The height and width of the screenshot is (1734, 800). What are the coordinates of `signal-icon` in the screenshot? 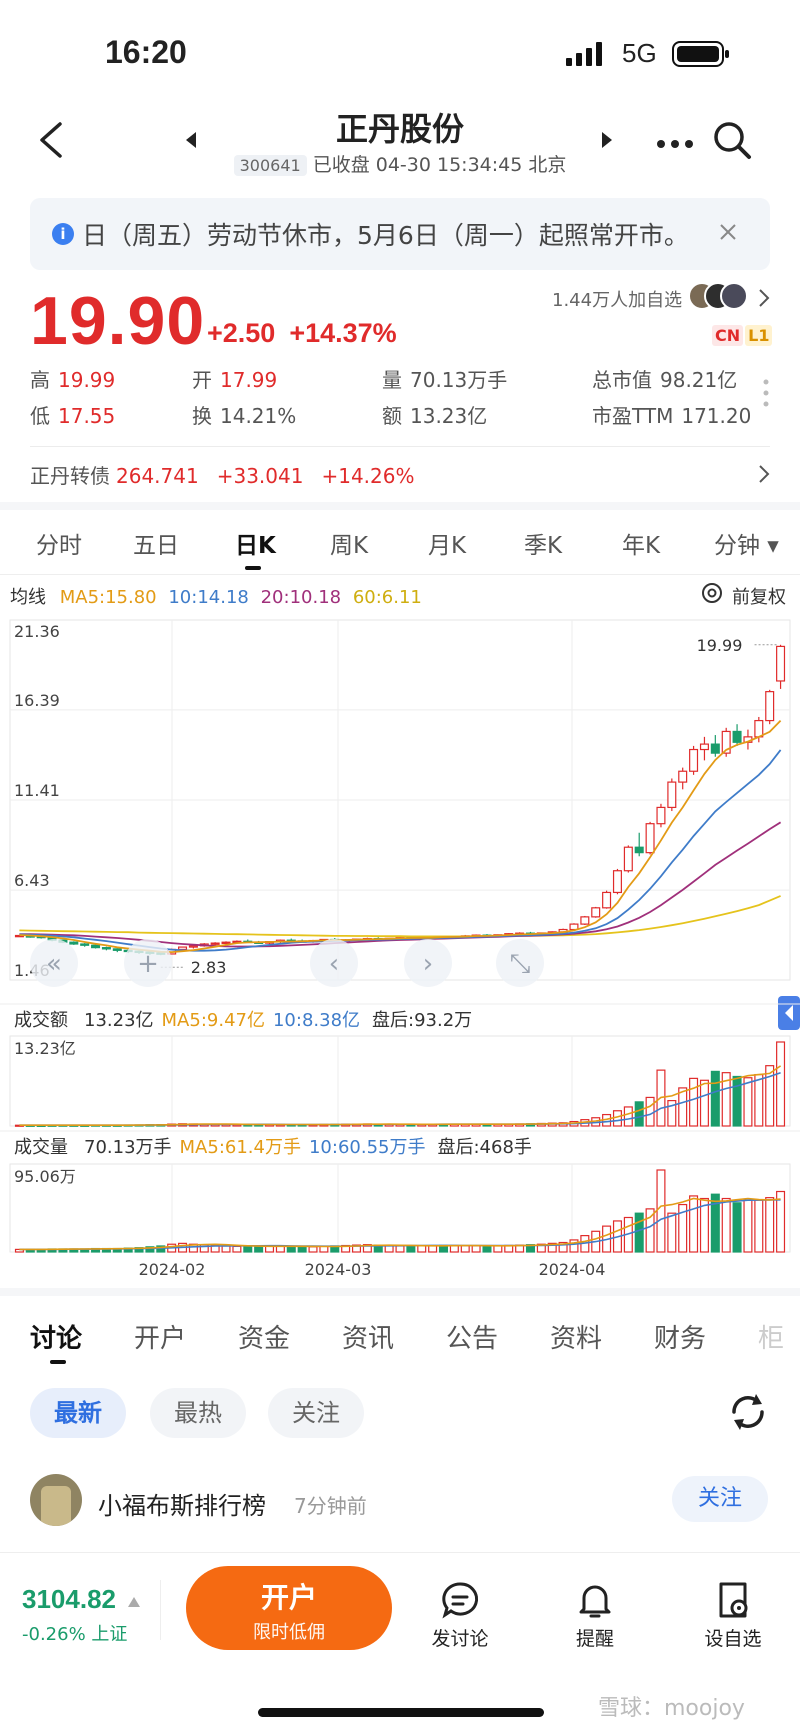 It's located at (588, 56).